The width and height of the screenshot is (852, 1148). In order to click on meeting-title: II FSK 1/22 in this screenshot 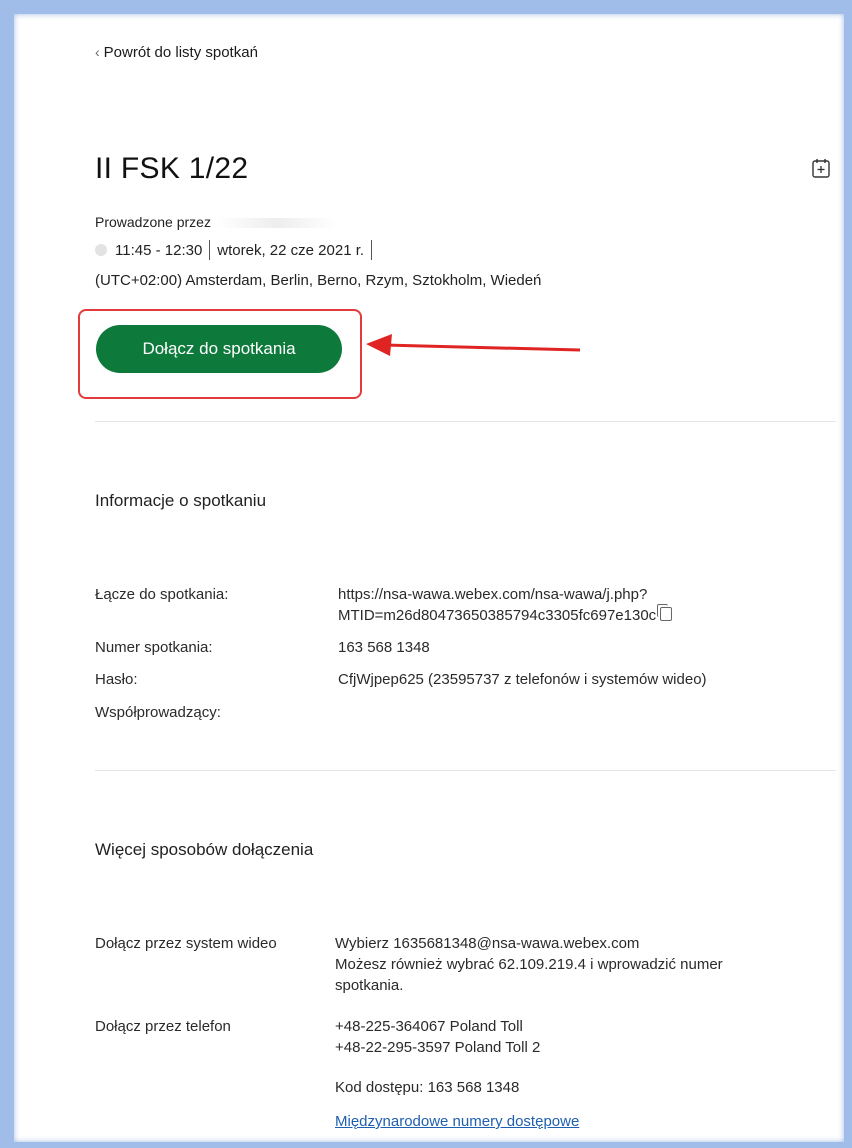, I will do `click(172, 168)`.